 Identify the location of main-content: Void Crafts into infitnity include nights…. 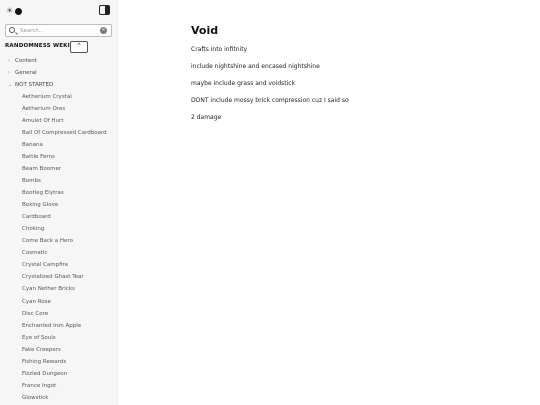
(356, 72).